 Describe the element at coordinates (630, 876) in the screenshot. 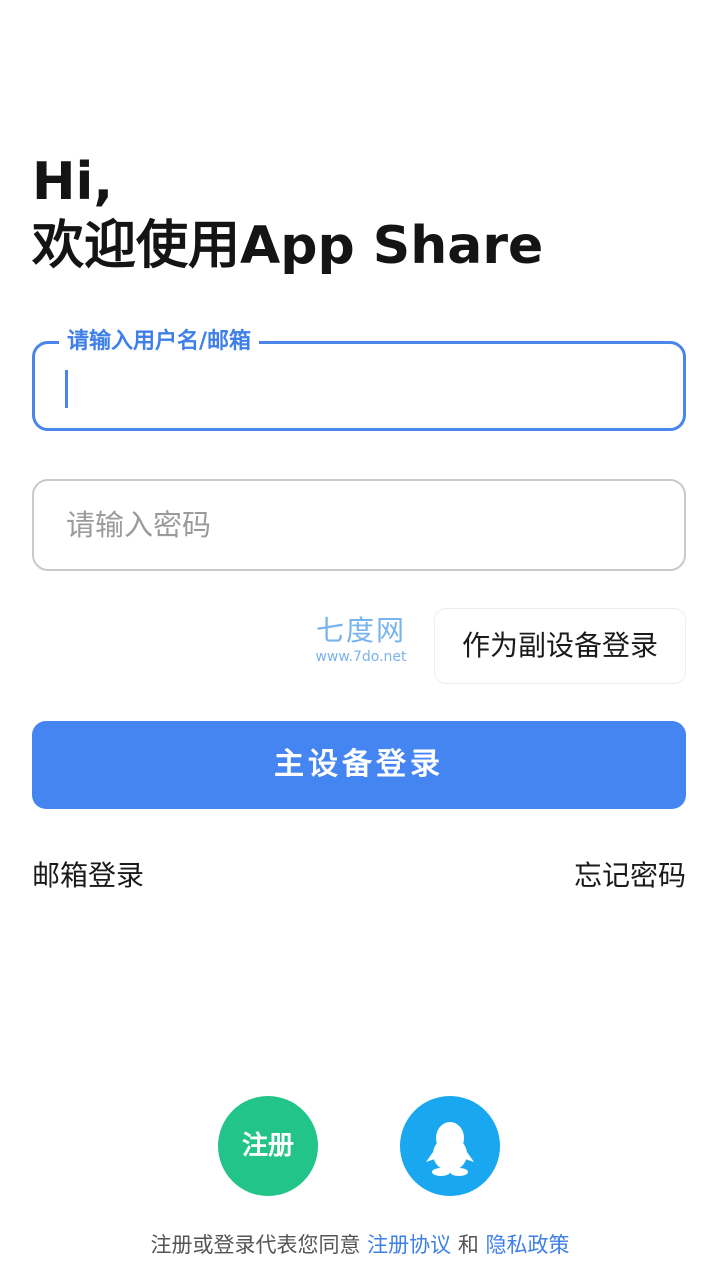

I see `forgot-password-link: 忘记密码` at that location.